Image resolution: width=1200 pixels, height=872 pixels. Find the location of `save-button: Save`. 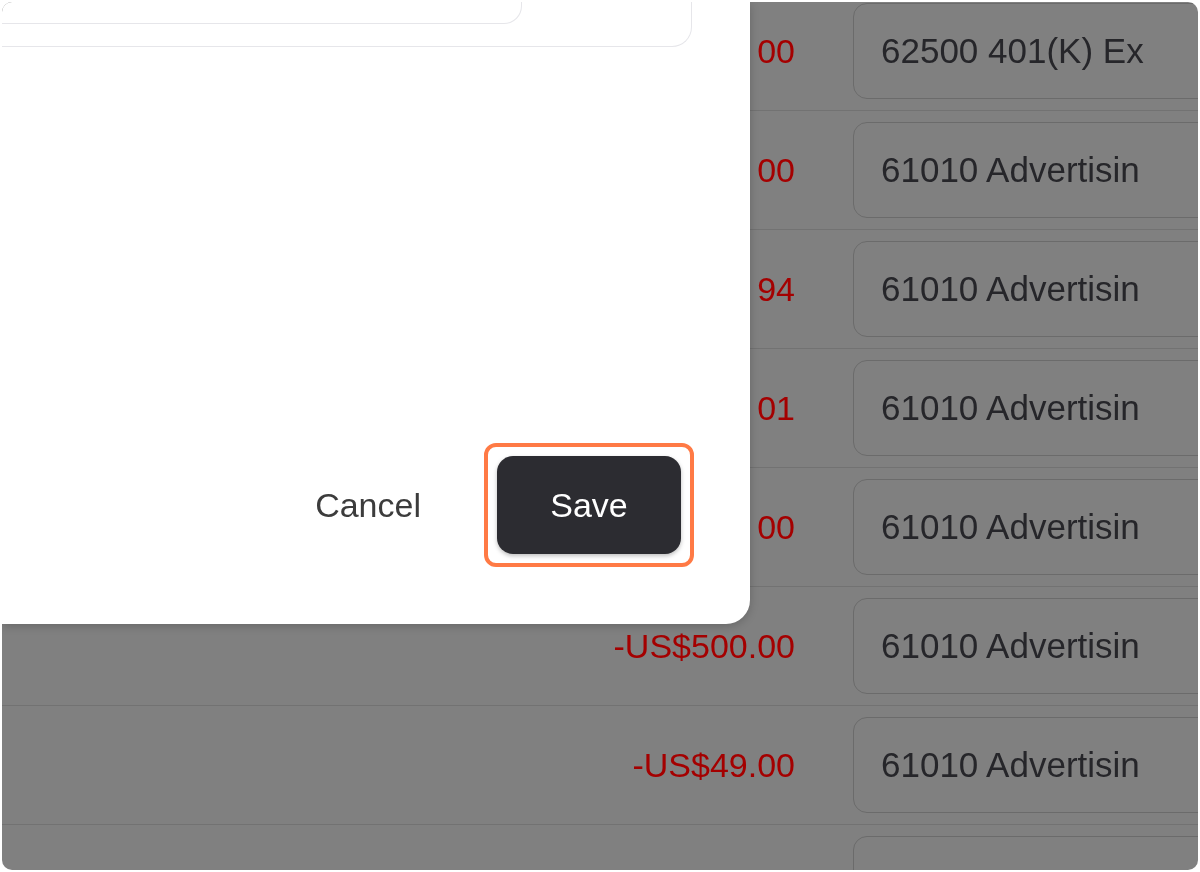

save-button: Save is located at coordinates (589, 505).